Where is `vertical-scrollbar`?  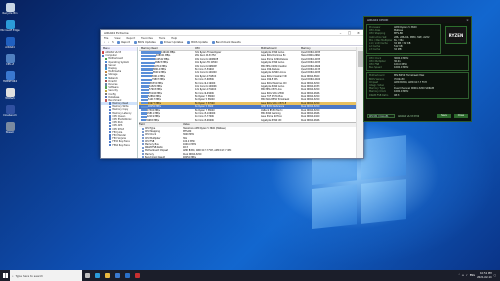 vertical-scrollbar is located at coordinates (359, 102).